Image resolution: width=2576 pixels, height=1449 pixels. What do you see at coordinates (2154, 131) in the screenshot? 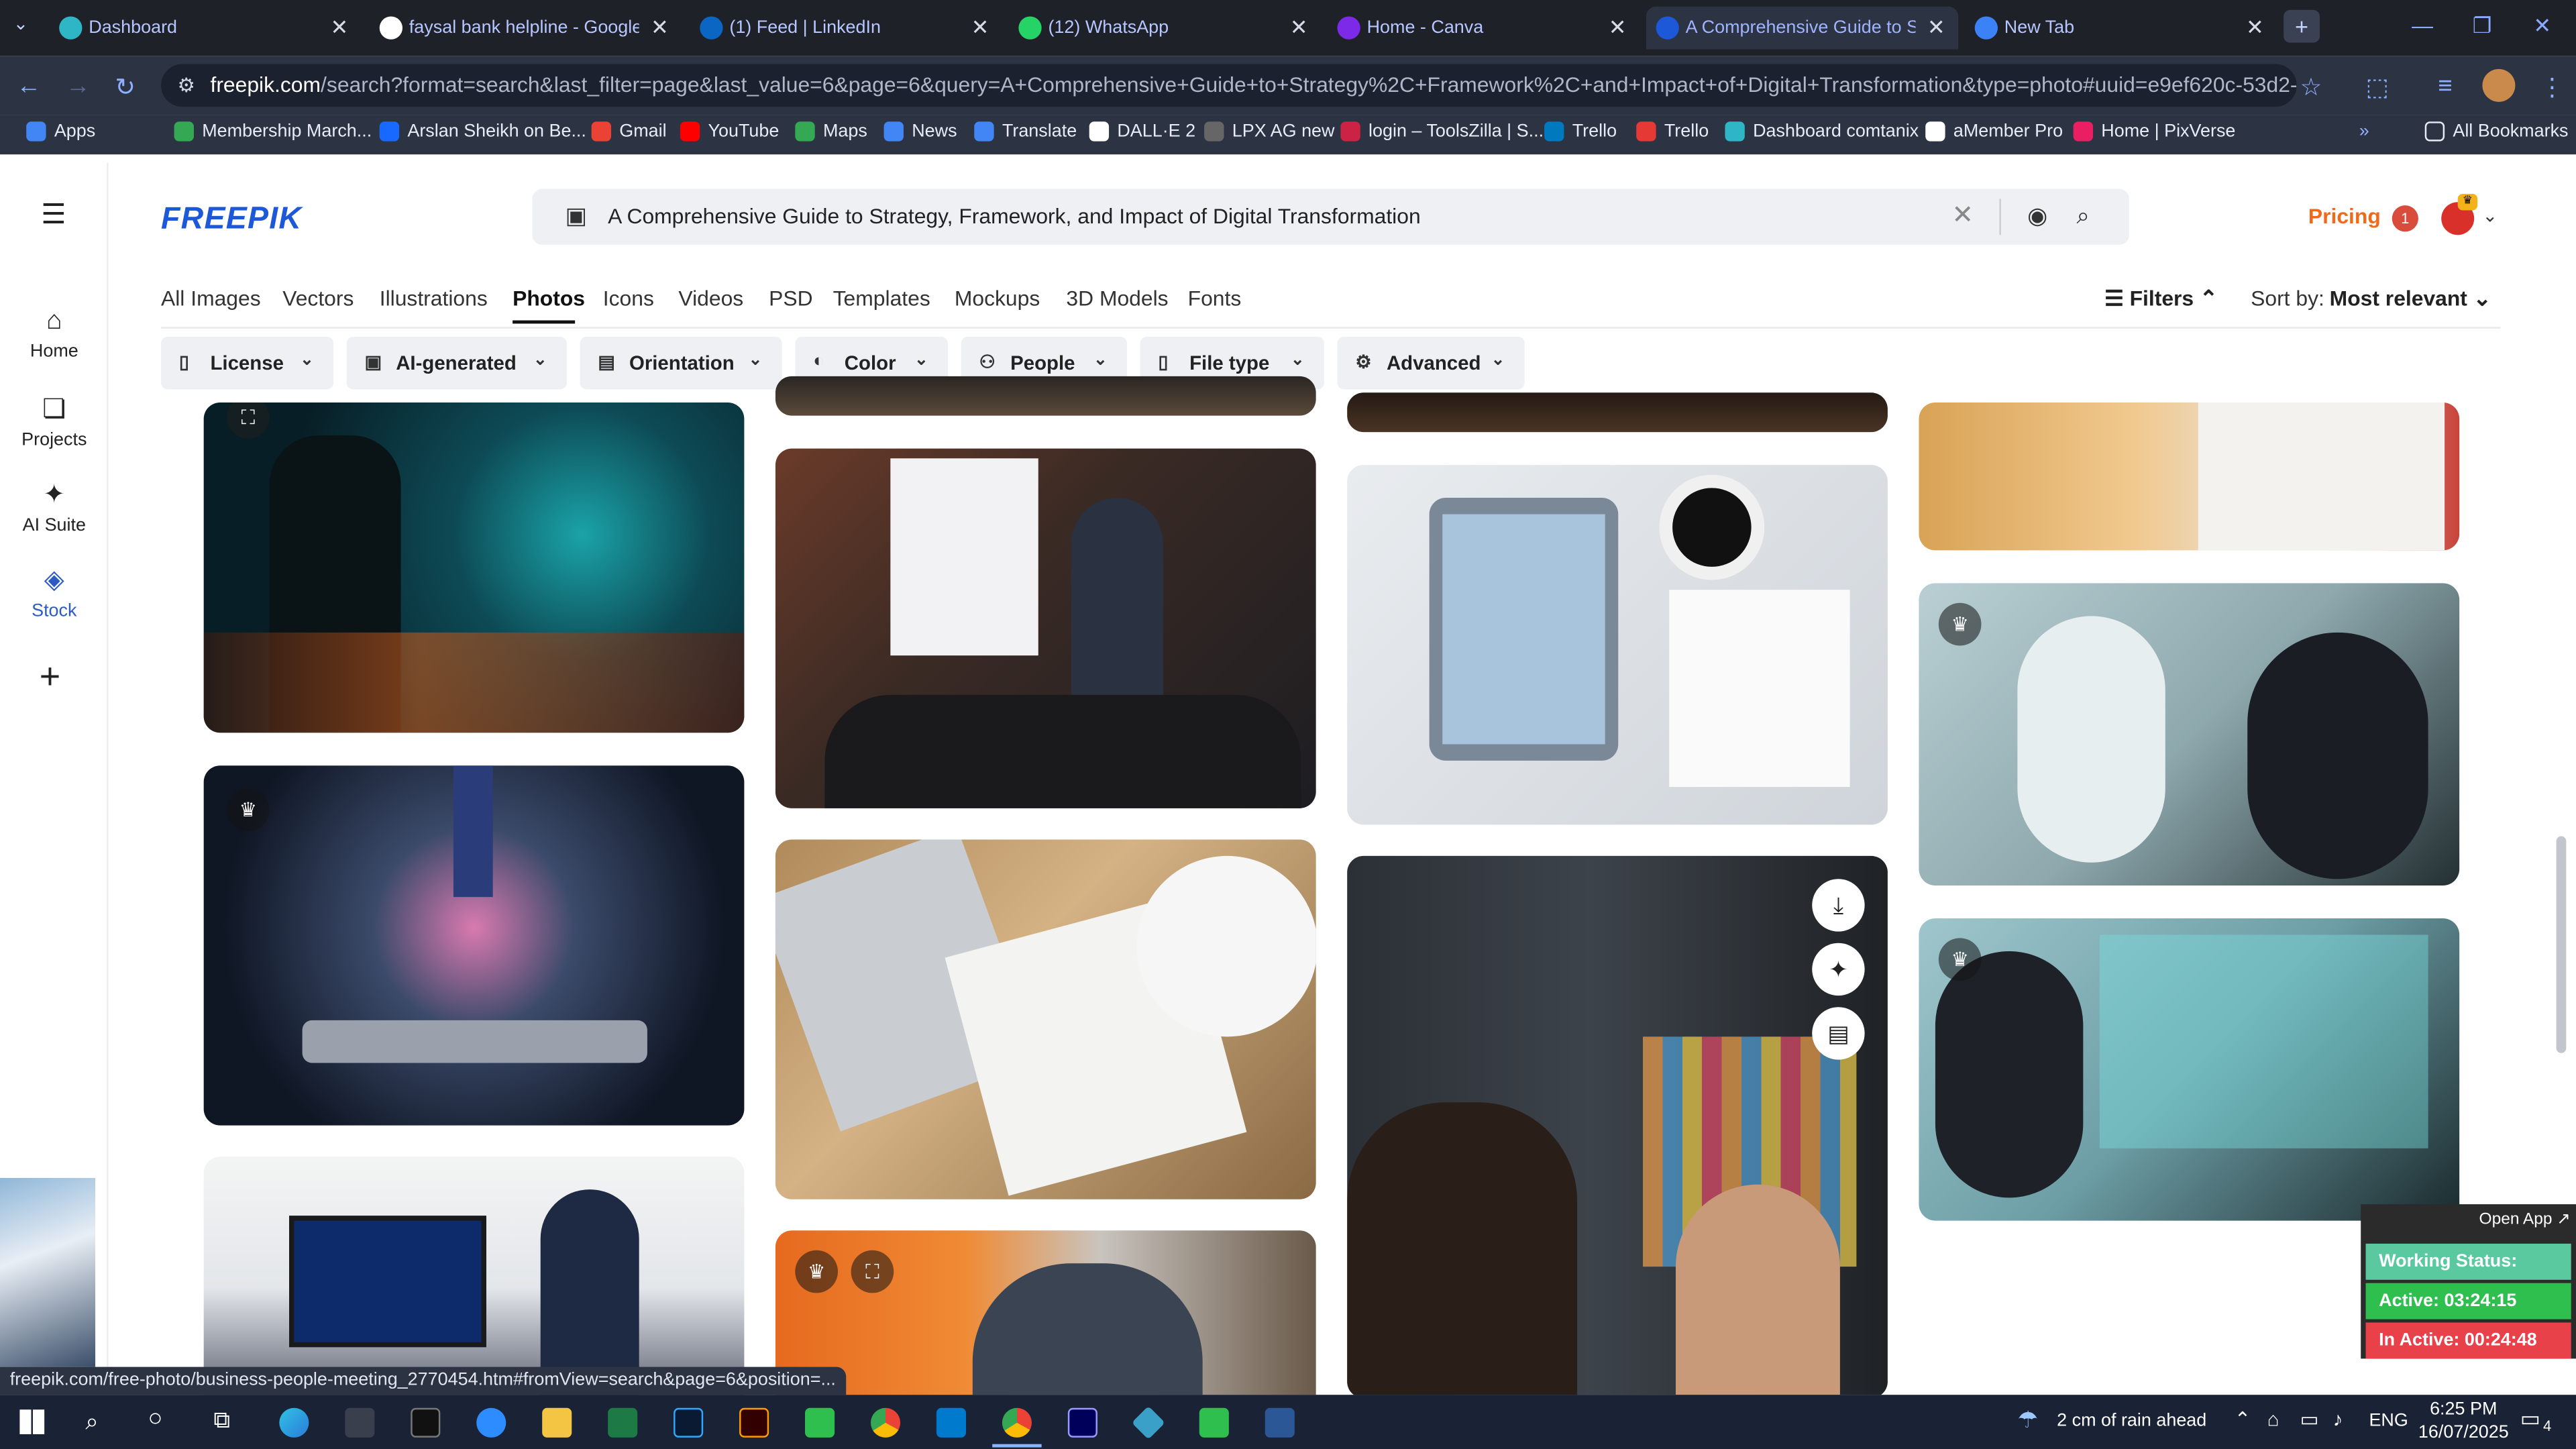
I see `bookmark-item: Home | PixVerse` at bounding box center [2154, 131].